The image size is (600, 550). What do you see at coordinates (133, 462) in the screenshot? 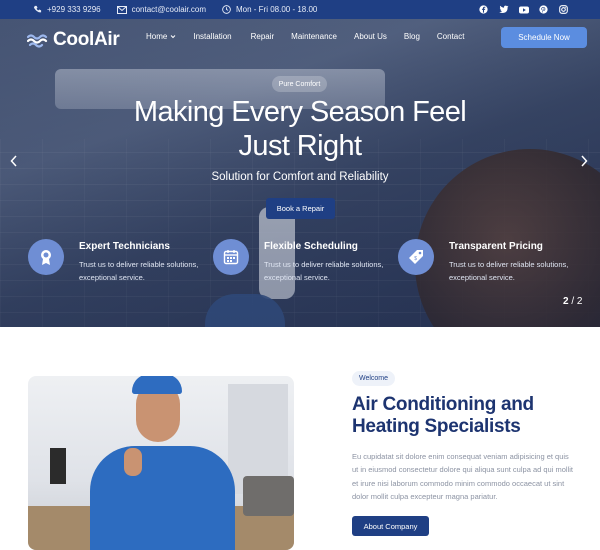
I see `thumbs-up-hand` at bounding box center [133, 462].